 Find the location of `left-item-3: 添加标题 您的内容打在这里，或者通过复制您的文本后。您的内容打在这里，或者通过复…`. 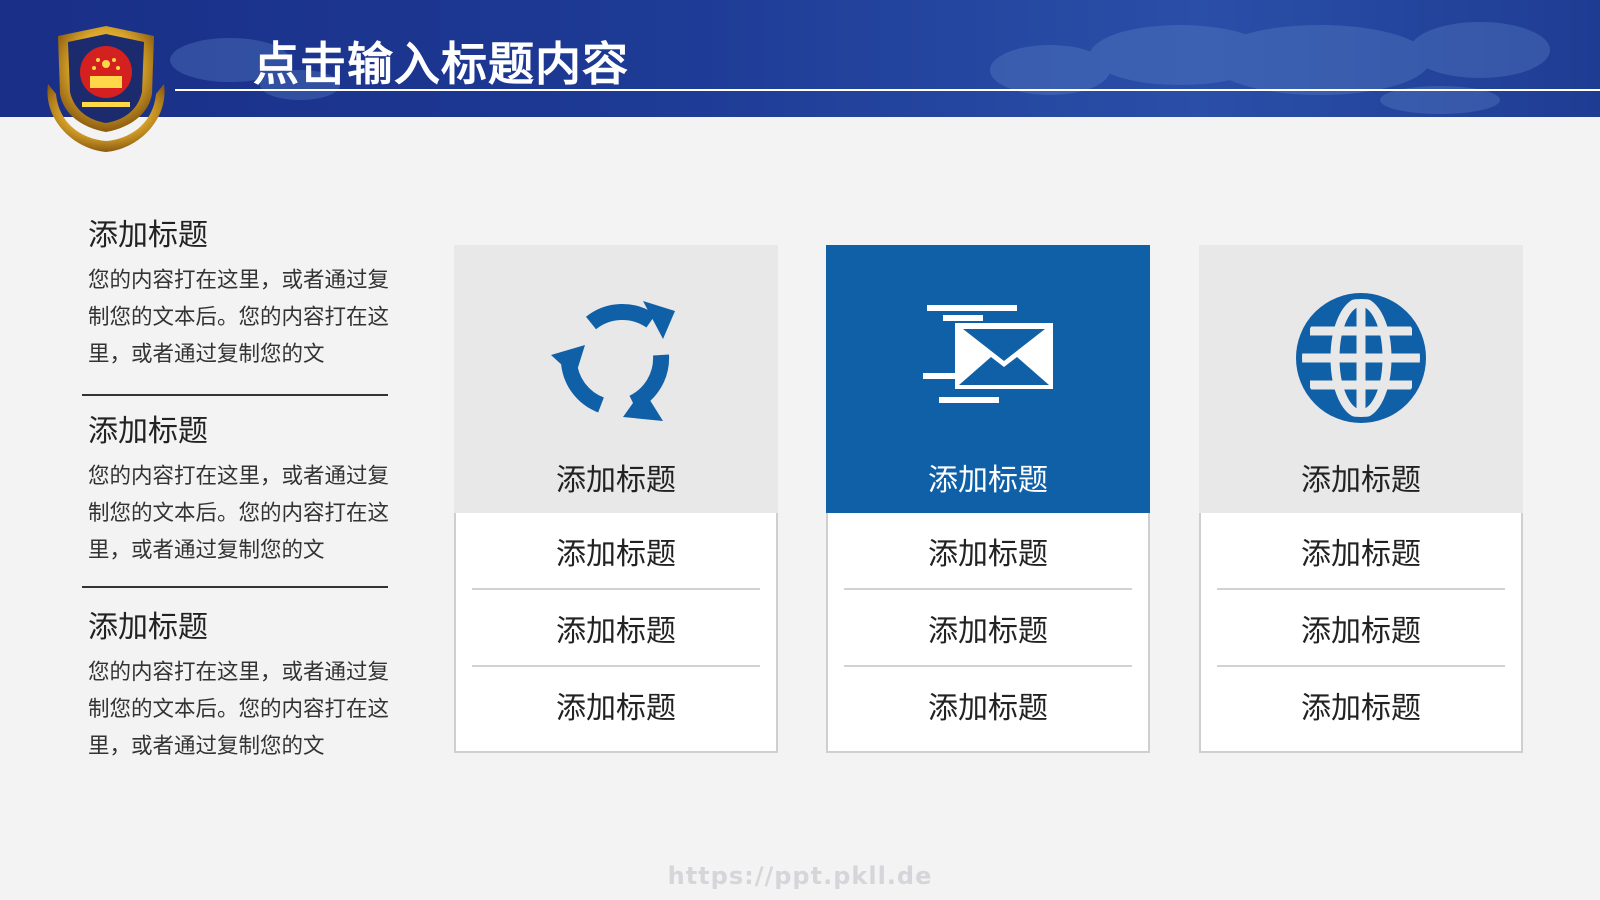

left-item-3: 添加标题 您的内容打在这里，或者通过复制您的文本后。您的内容打在这里，或者通过复… is located at coordinates (248, 706).